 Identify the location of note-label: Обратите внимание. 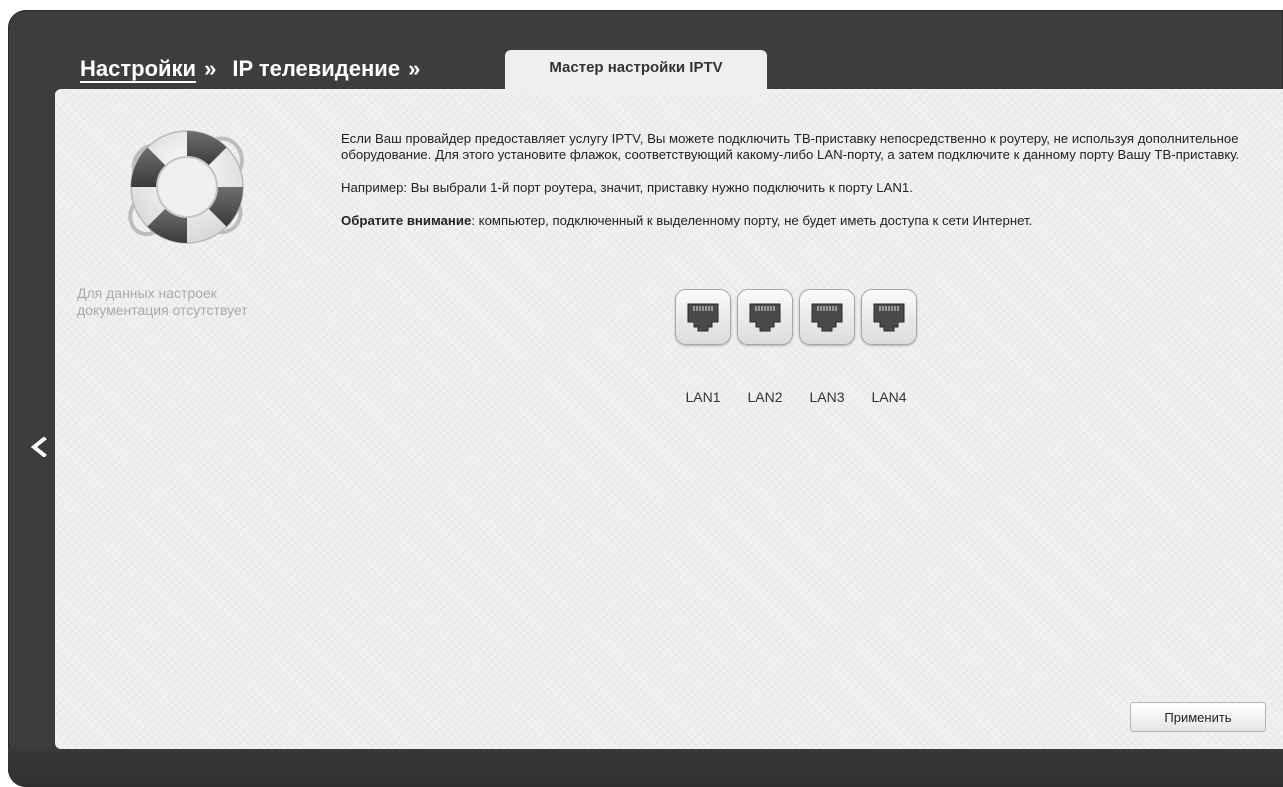
(406, 220).